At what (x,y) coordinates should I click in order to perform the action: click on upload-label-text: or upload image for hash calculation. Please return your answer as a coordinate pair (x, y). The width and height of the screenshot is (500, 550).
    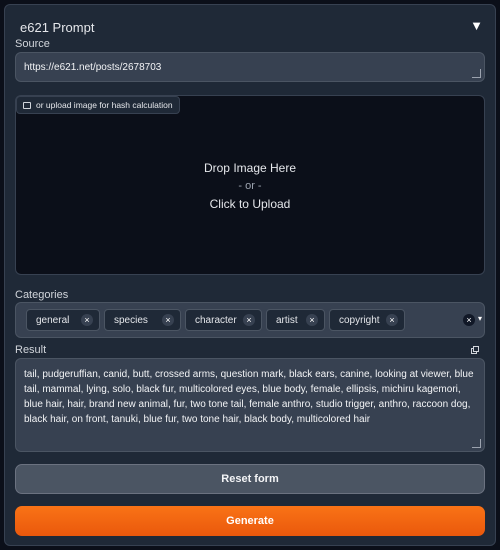
    Looking at the image, I should click on (104, 105).